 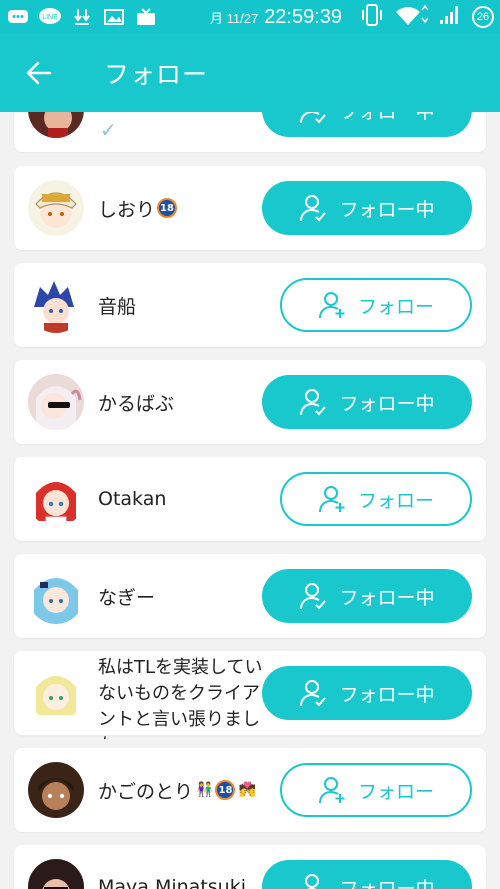 I want to click on people-emoji-icon: 👫, so click(x=205, y=790).